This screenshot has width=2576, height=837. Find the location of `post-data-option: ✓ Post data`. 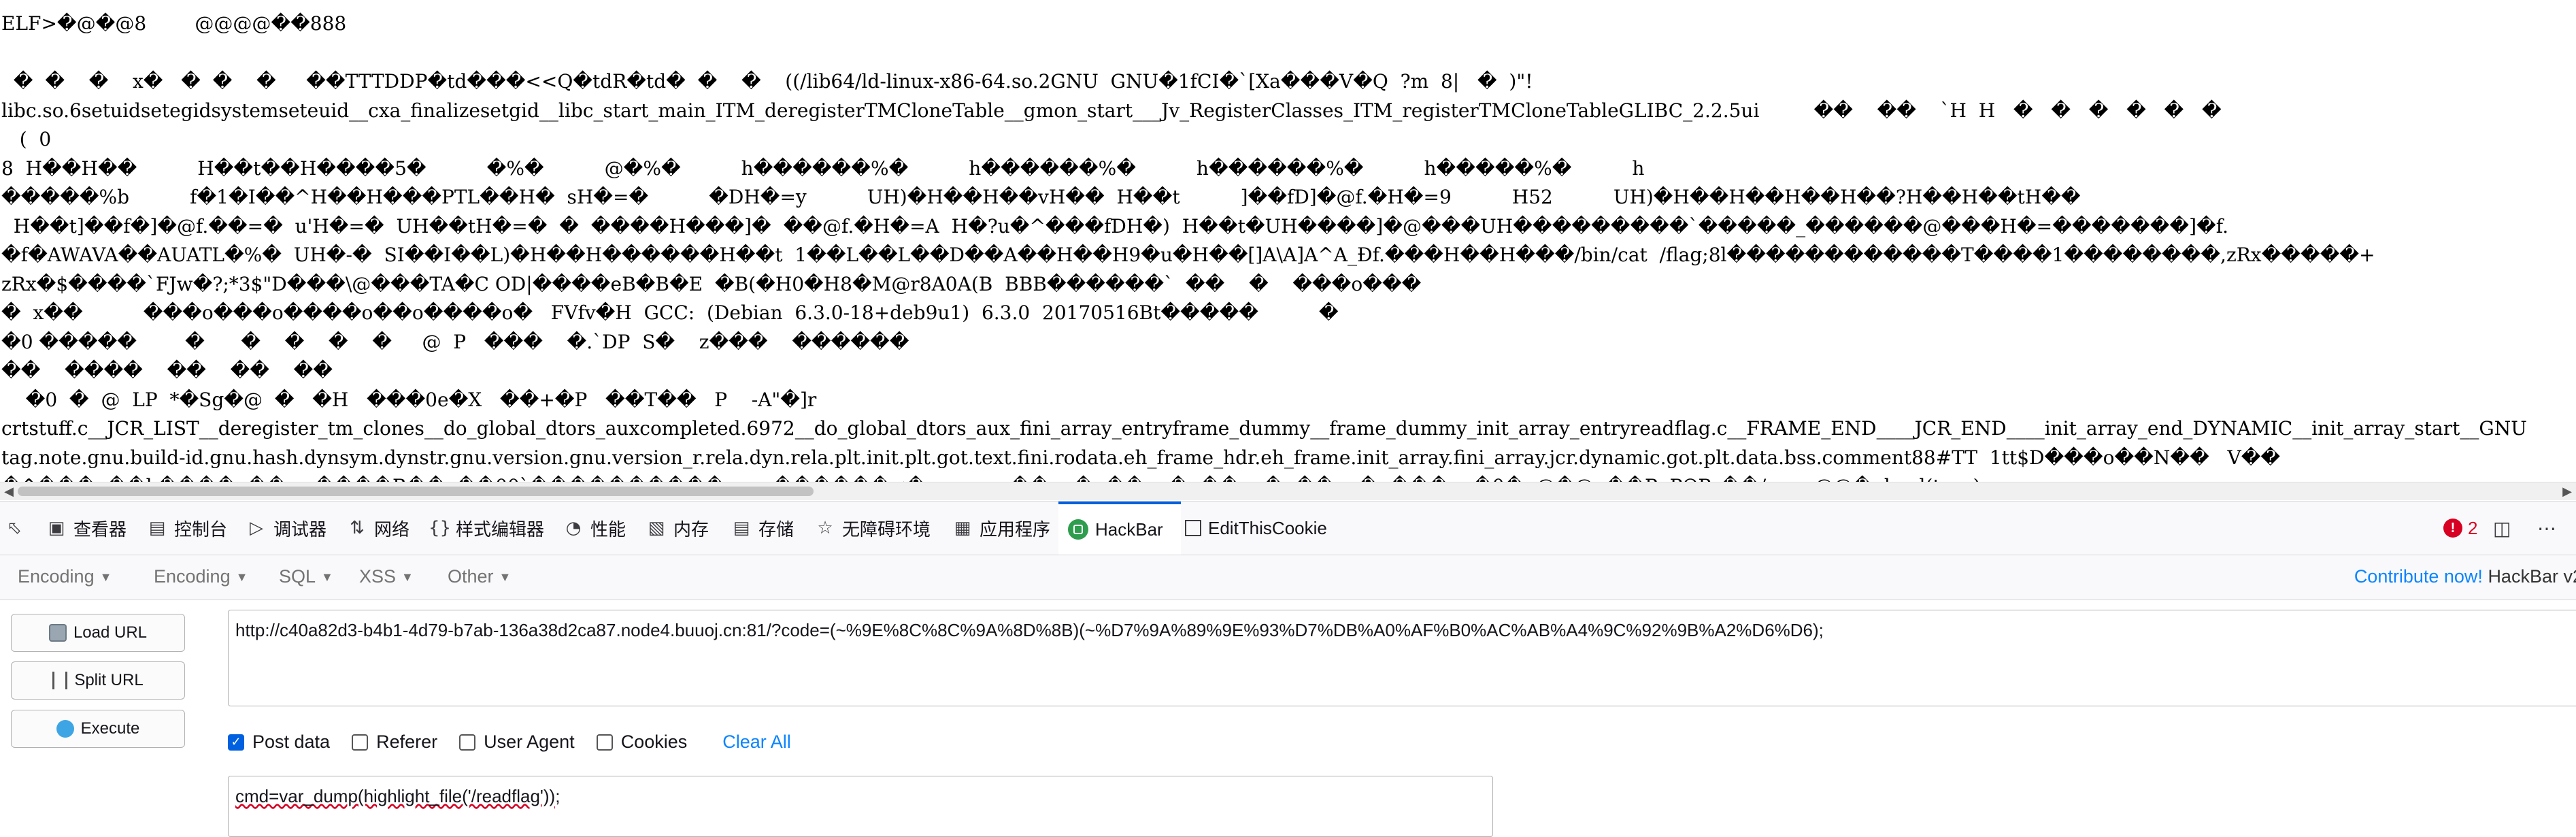

post-data-option: ✓ Post data is located at coordinates (279, 743).